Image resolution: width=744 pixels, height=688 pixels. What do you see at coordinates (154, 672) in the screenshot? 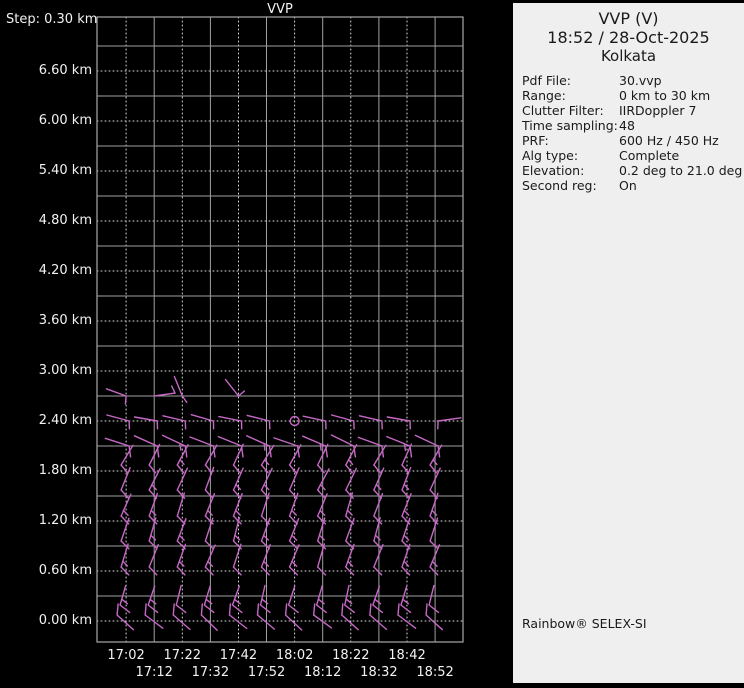
I see `x-axis-label: 17:12` at bounding box center [154, 672].